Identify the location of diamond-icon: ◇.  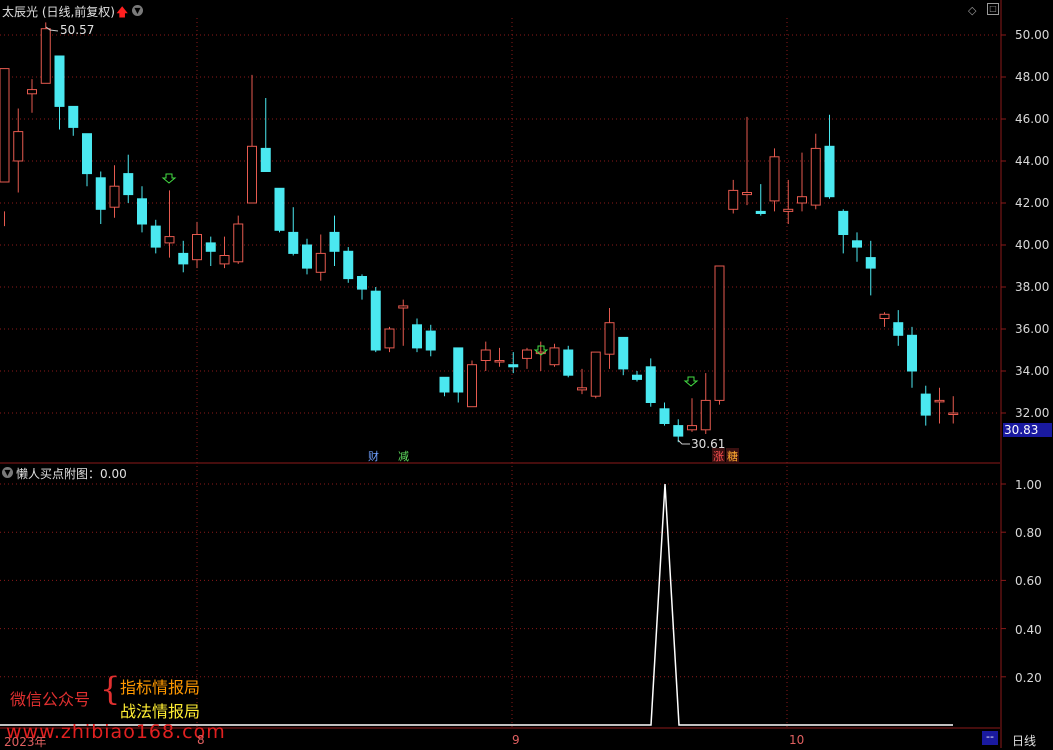
(972, 10).